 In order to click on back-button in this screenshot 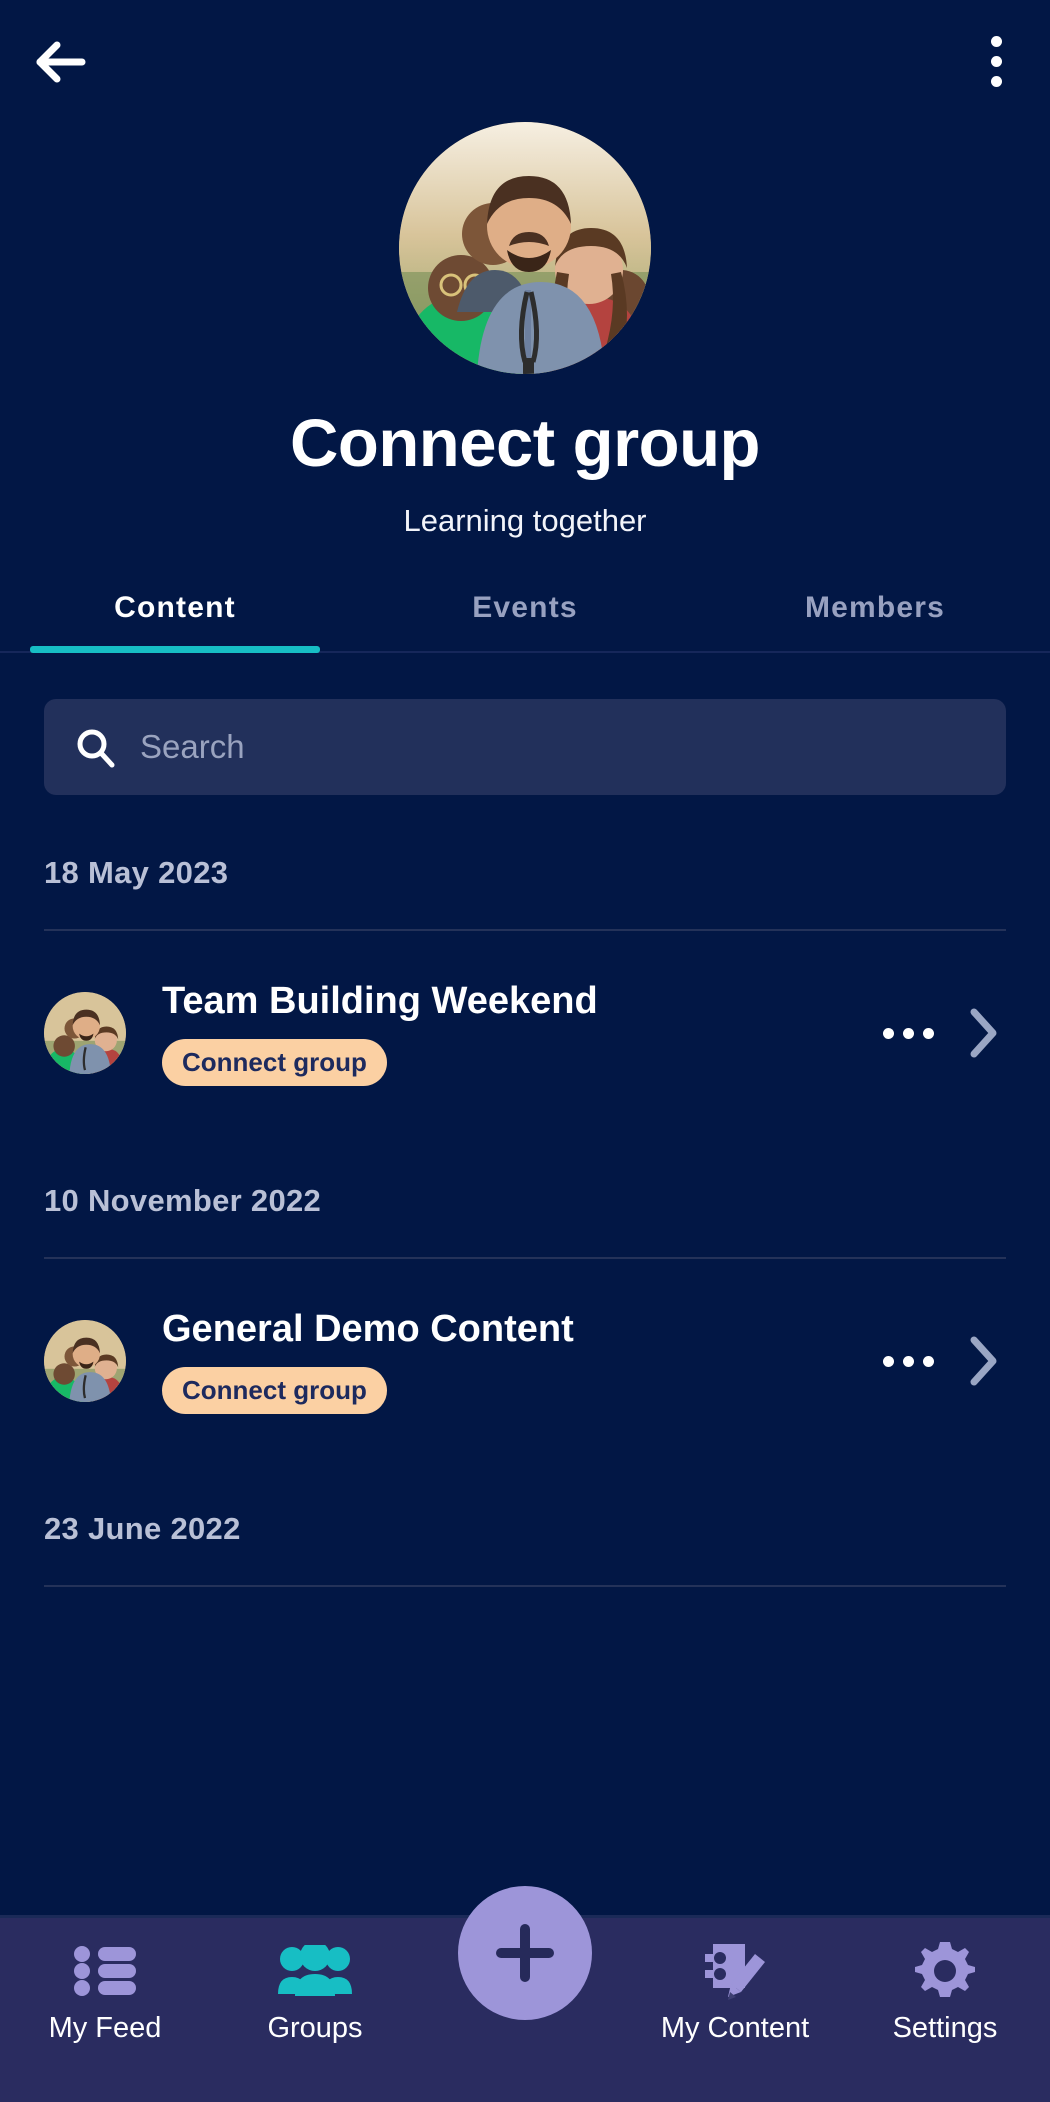, I will do `click(60, 62)`.